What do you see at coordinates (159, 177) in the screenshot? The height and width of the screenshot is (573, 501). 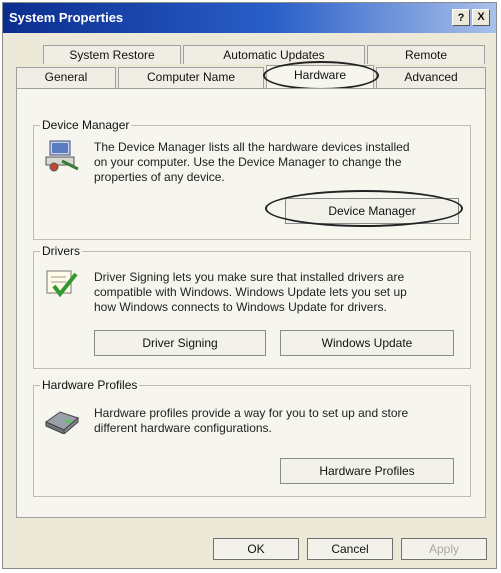 I see `description-line: properties of any device.` at bounding box center [159, 177].